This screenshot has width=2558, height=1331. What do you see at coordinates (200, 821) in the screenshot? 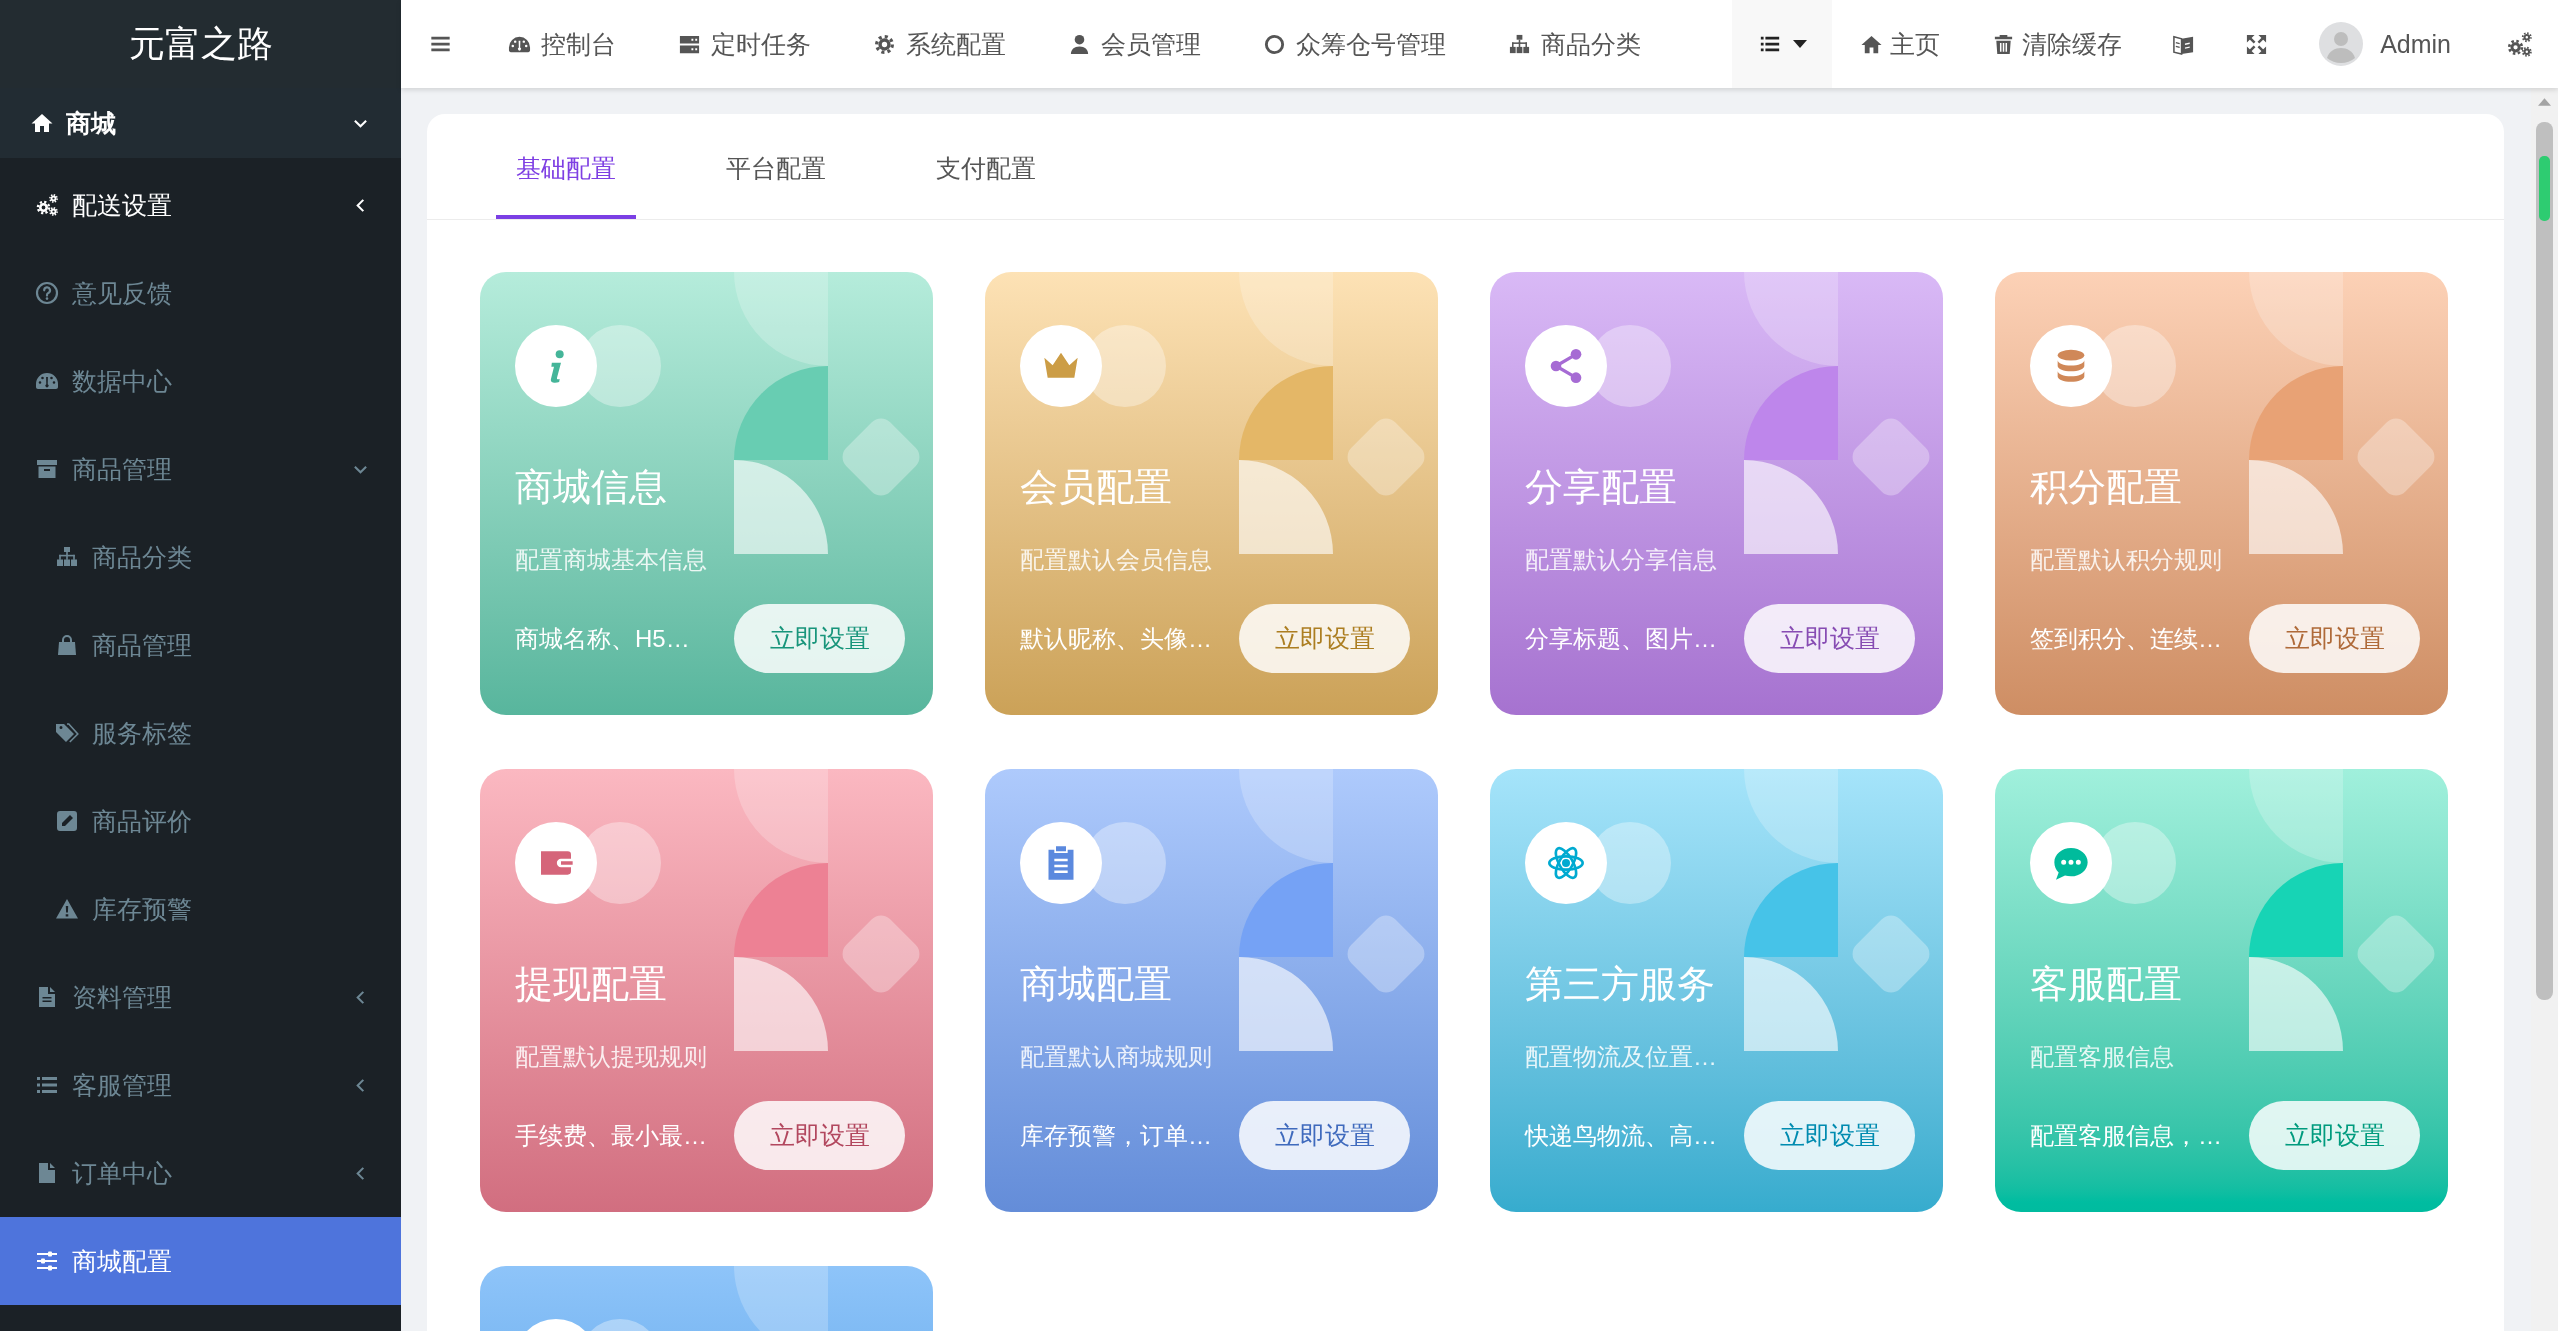
I see `sidebar-item: 商品评价` at bounding box center [200, 821].